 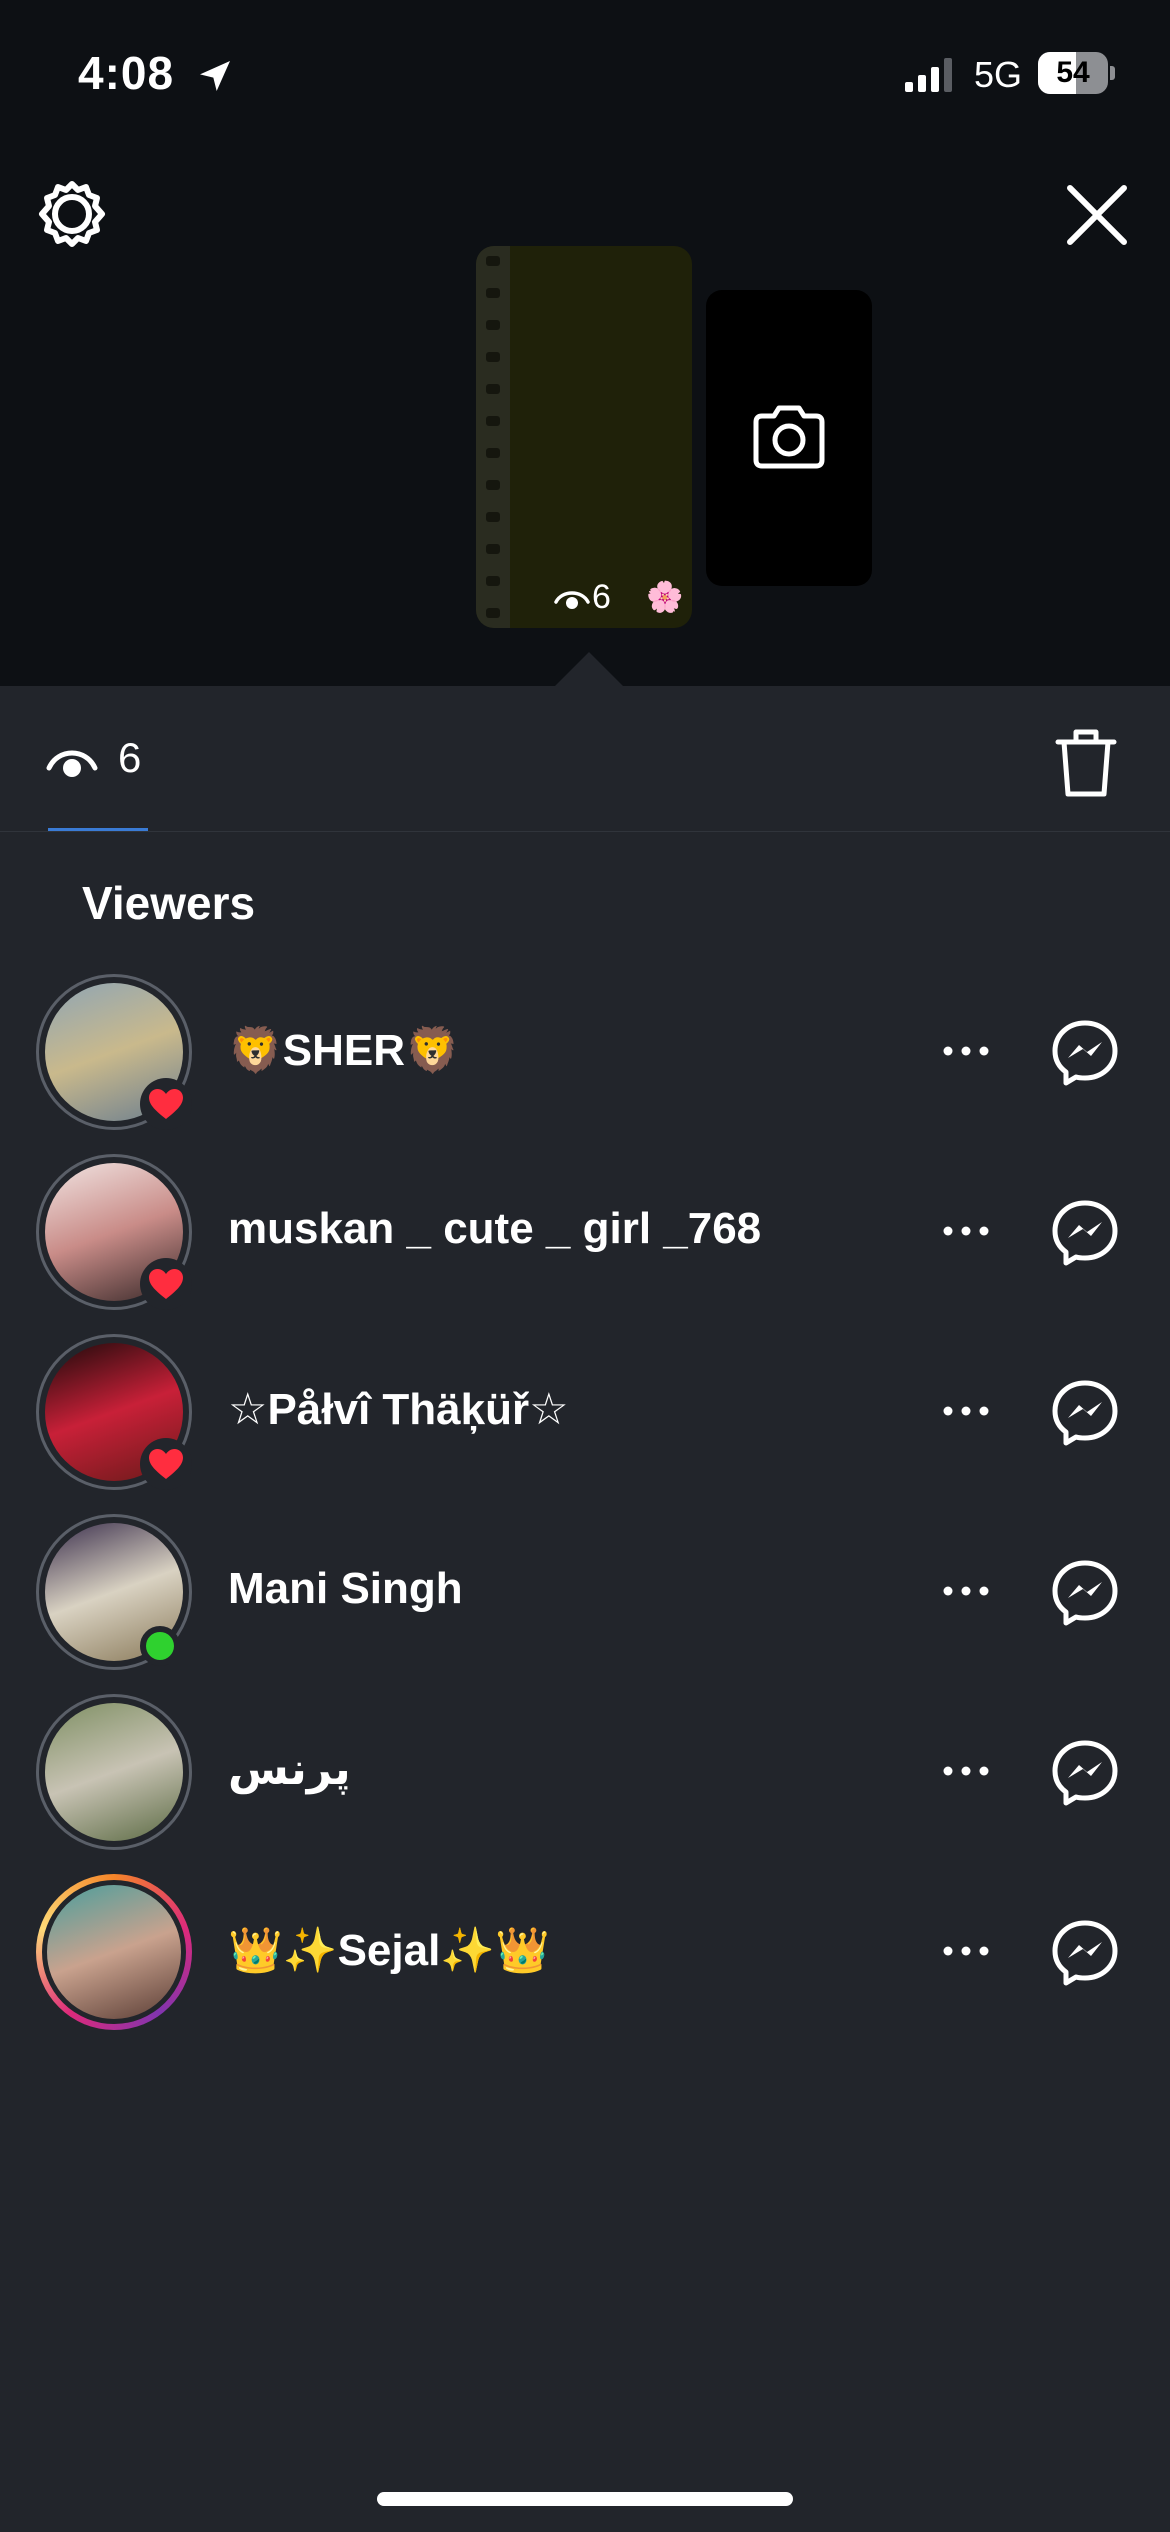 What do you see at coordinates (585, 1964) in the screenshot?
I see `viewer-row: 👑✨Sejal✨👑` at bounding box center [585, 1964].